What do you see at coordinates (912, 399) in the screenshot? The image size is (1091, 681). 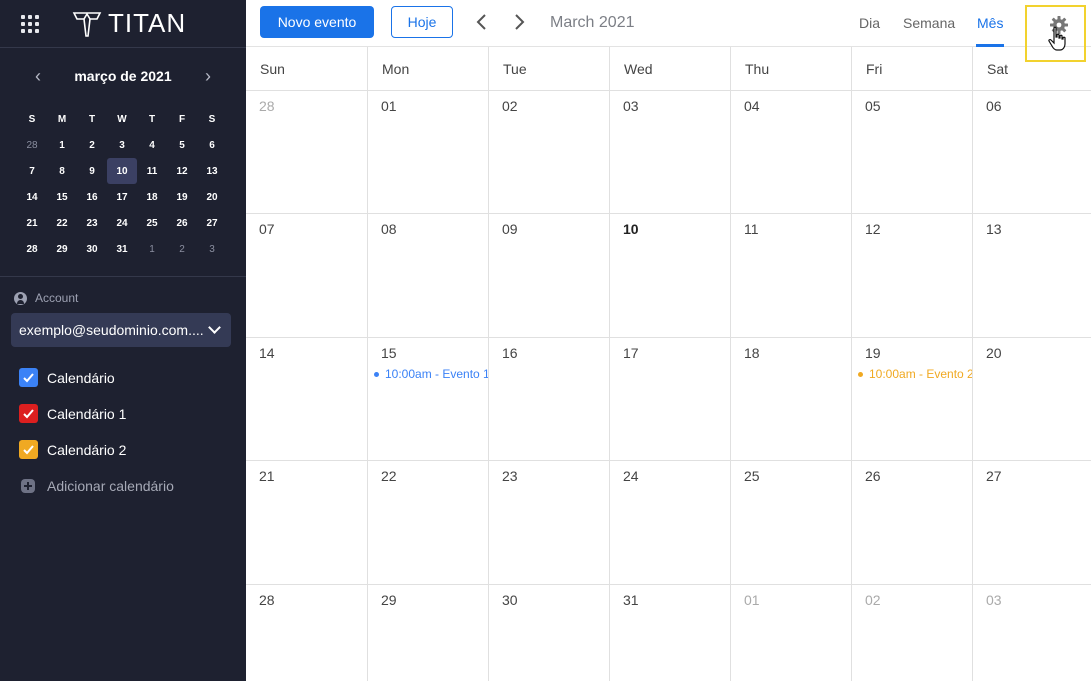 I see `day-cell: 19 10:00am - Evento 2` at bounding box center [912, 399].